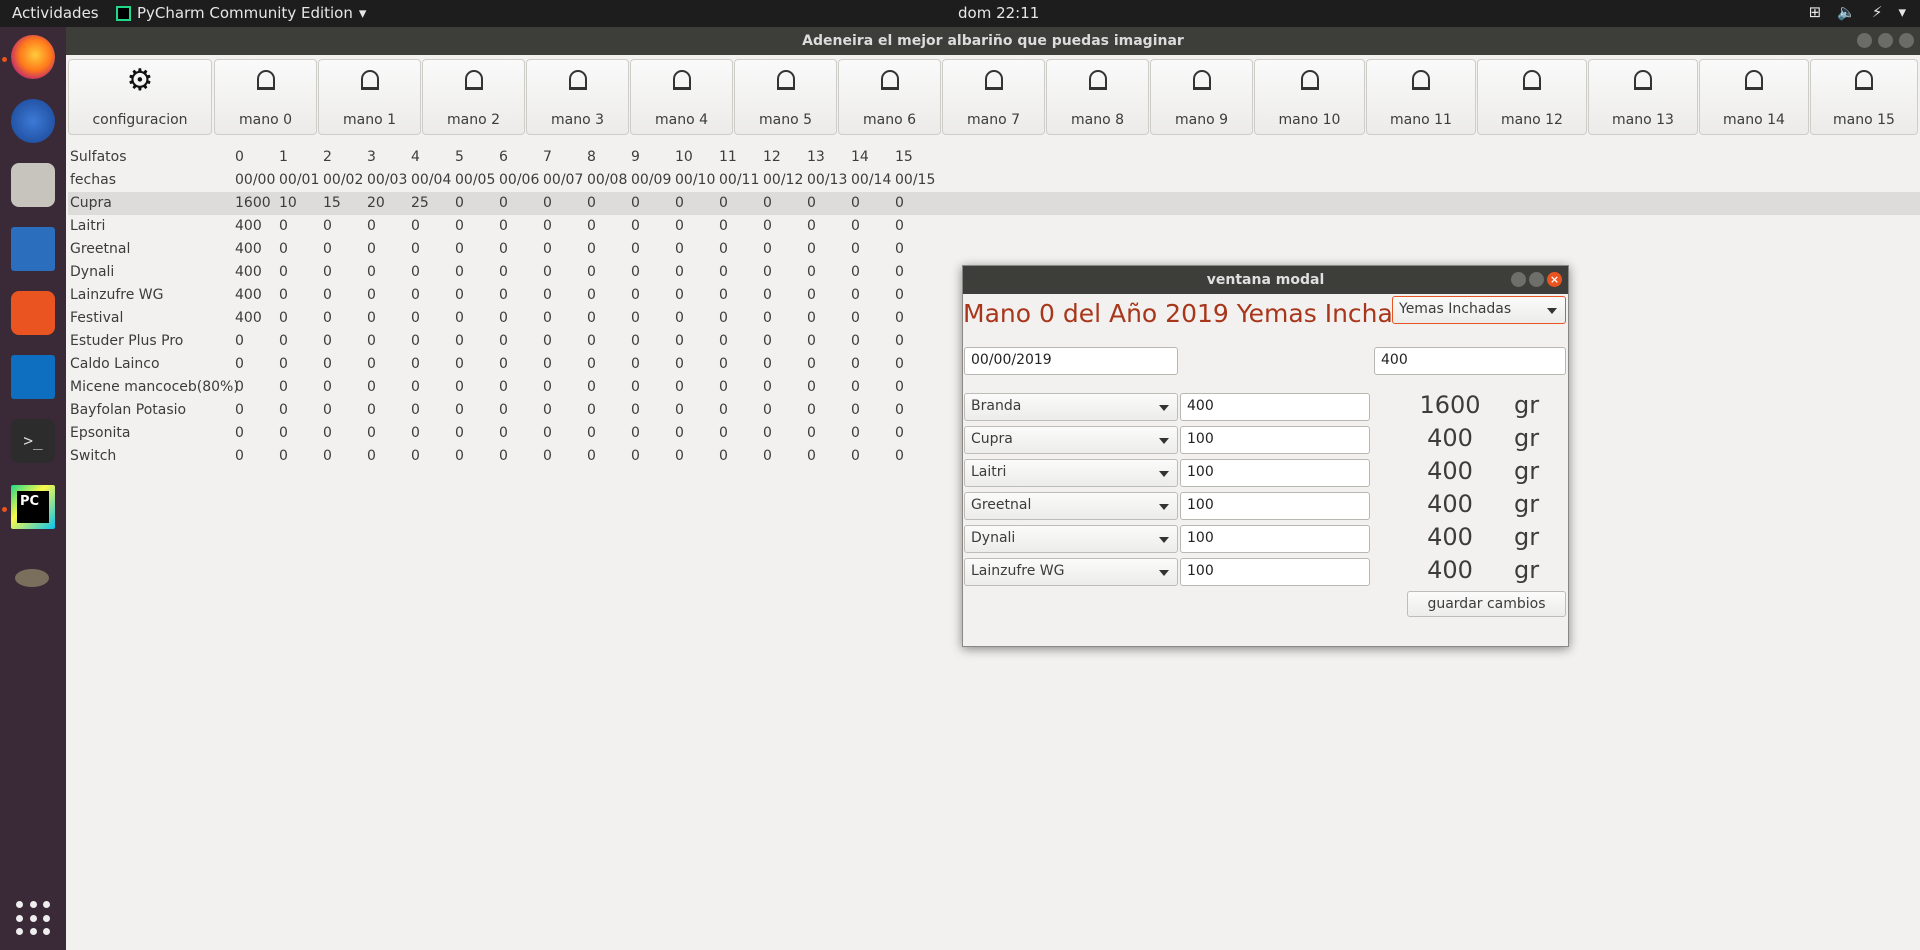  What do you see at coordinates (265, 97) in the screenshot?
I see `mano-button-0: mano 0` at bounding box center [265, 97].